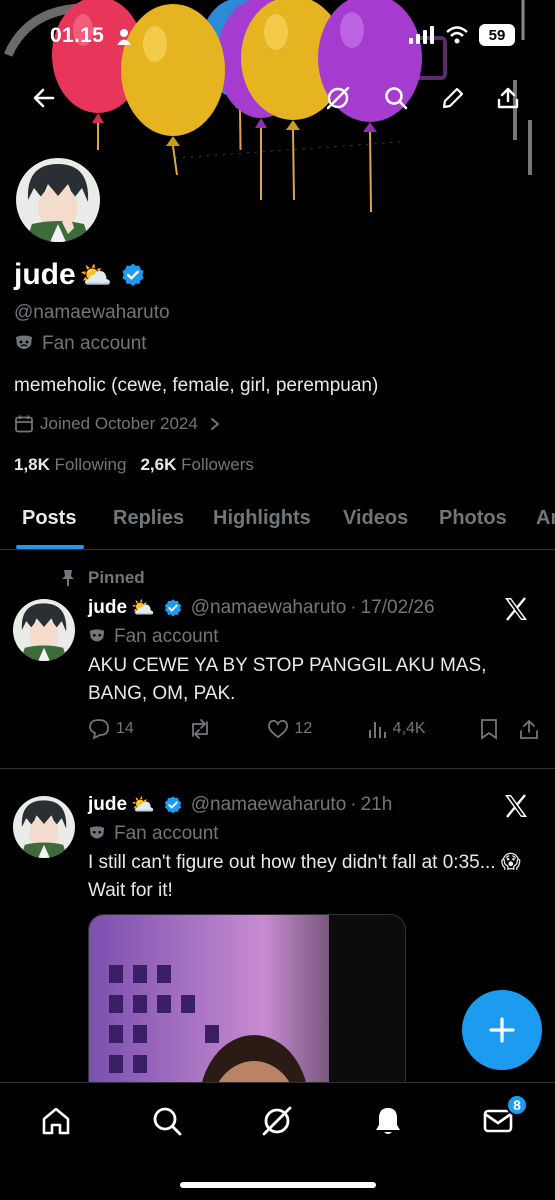  I want to click on joined-label: Joined October 2024, so click(119, 423).